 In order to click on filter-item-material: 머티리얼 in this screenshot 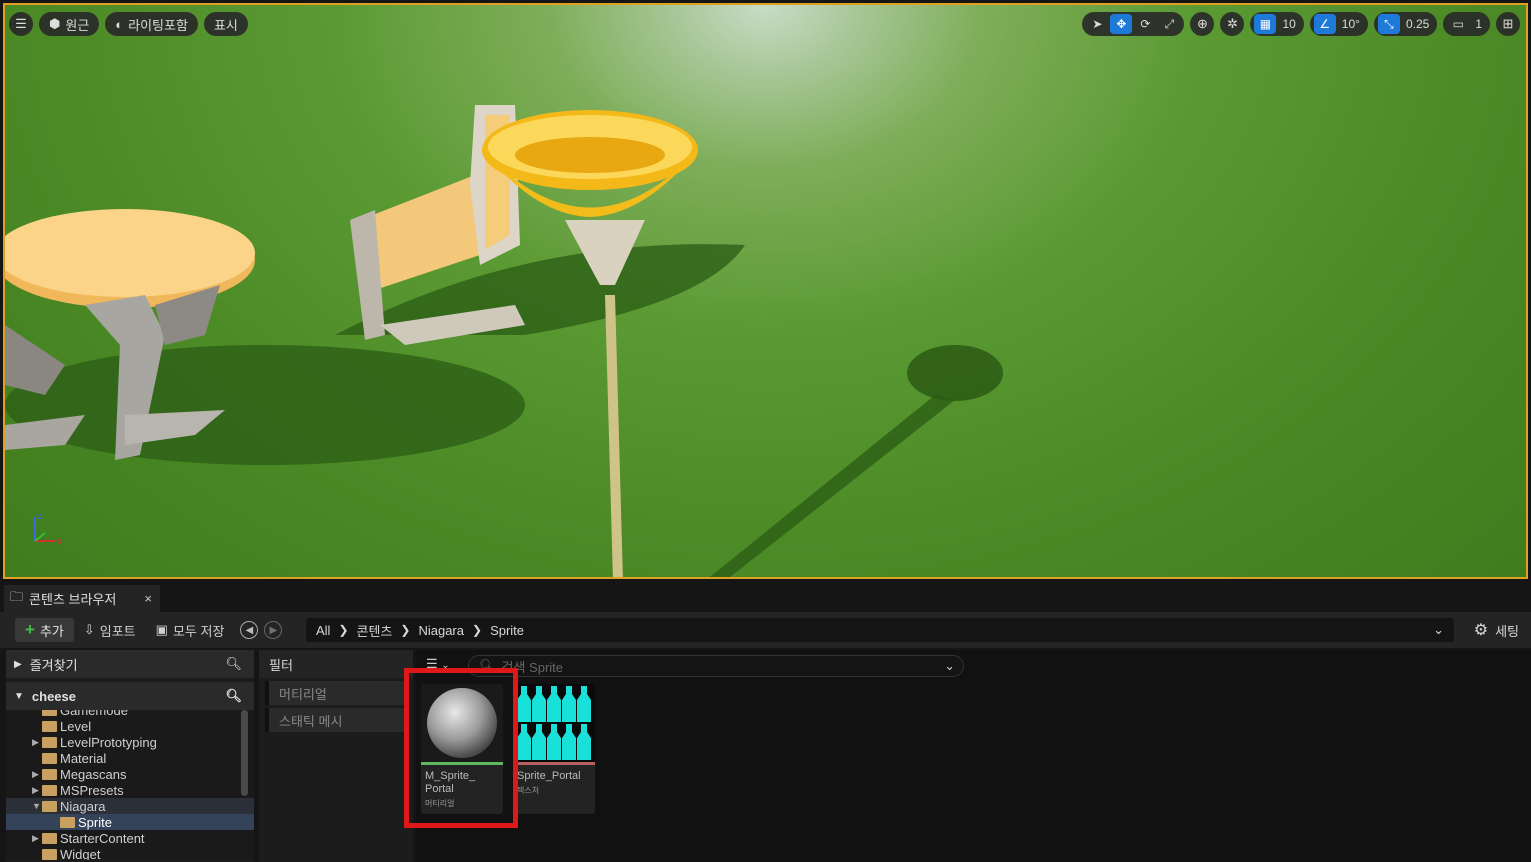, I will do `click(336, 693)`.